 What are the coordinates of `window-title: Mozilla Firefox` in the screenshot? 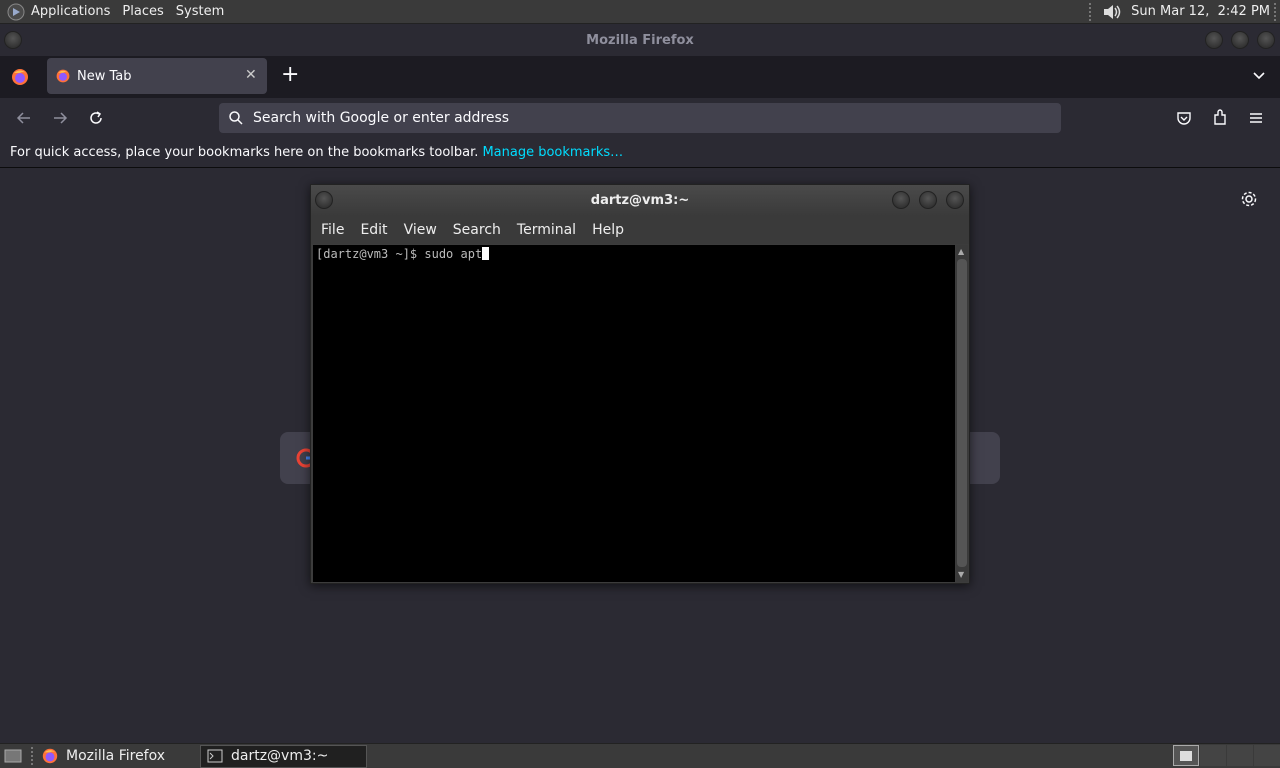 It's located at (640, 40).